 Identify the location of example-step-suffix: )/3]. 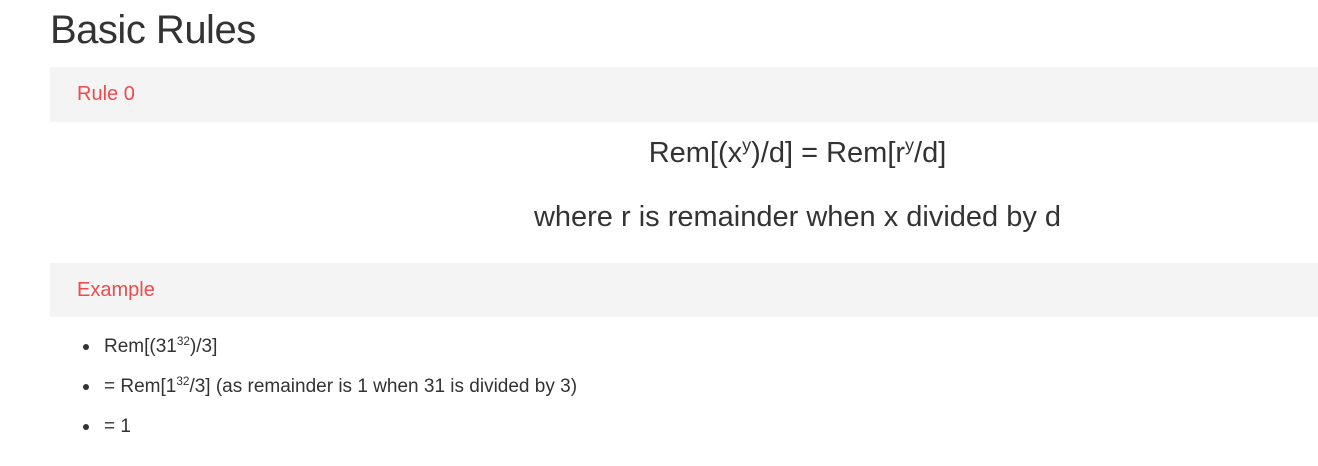
(203, 346).